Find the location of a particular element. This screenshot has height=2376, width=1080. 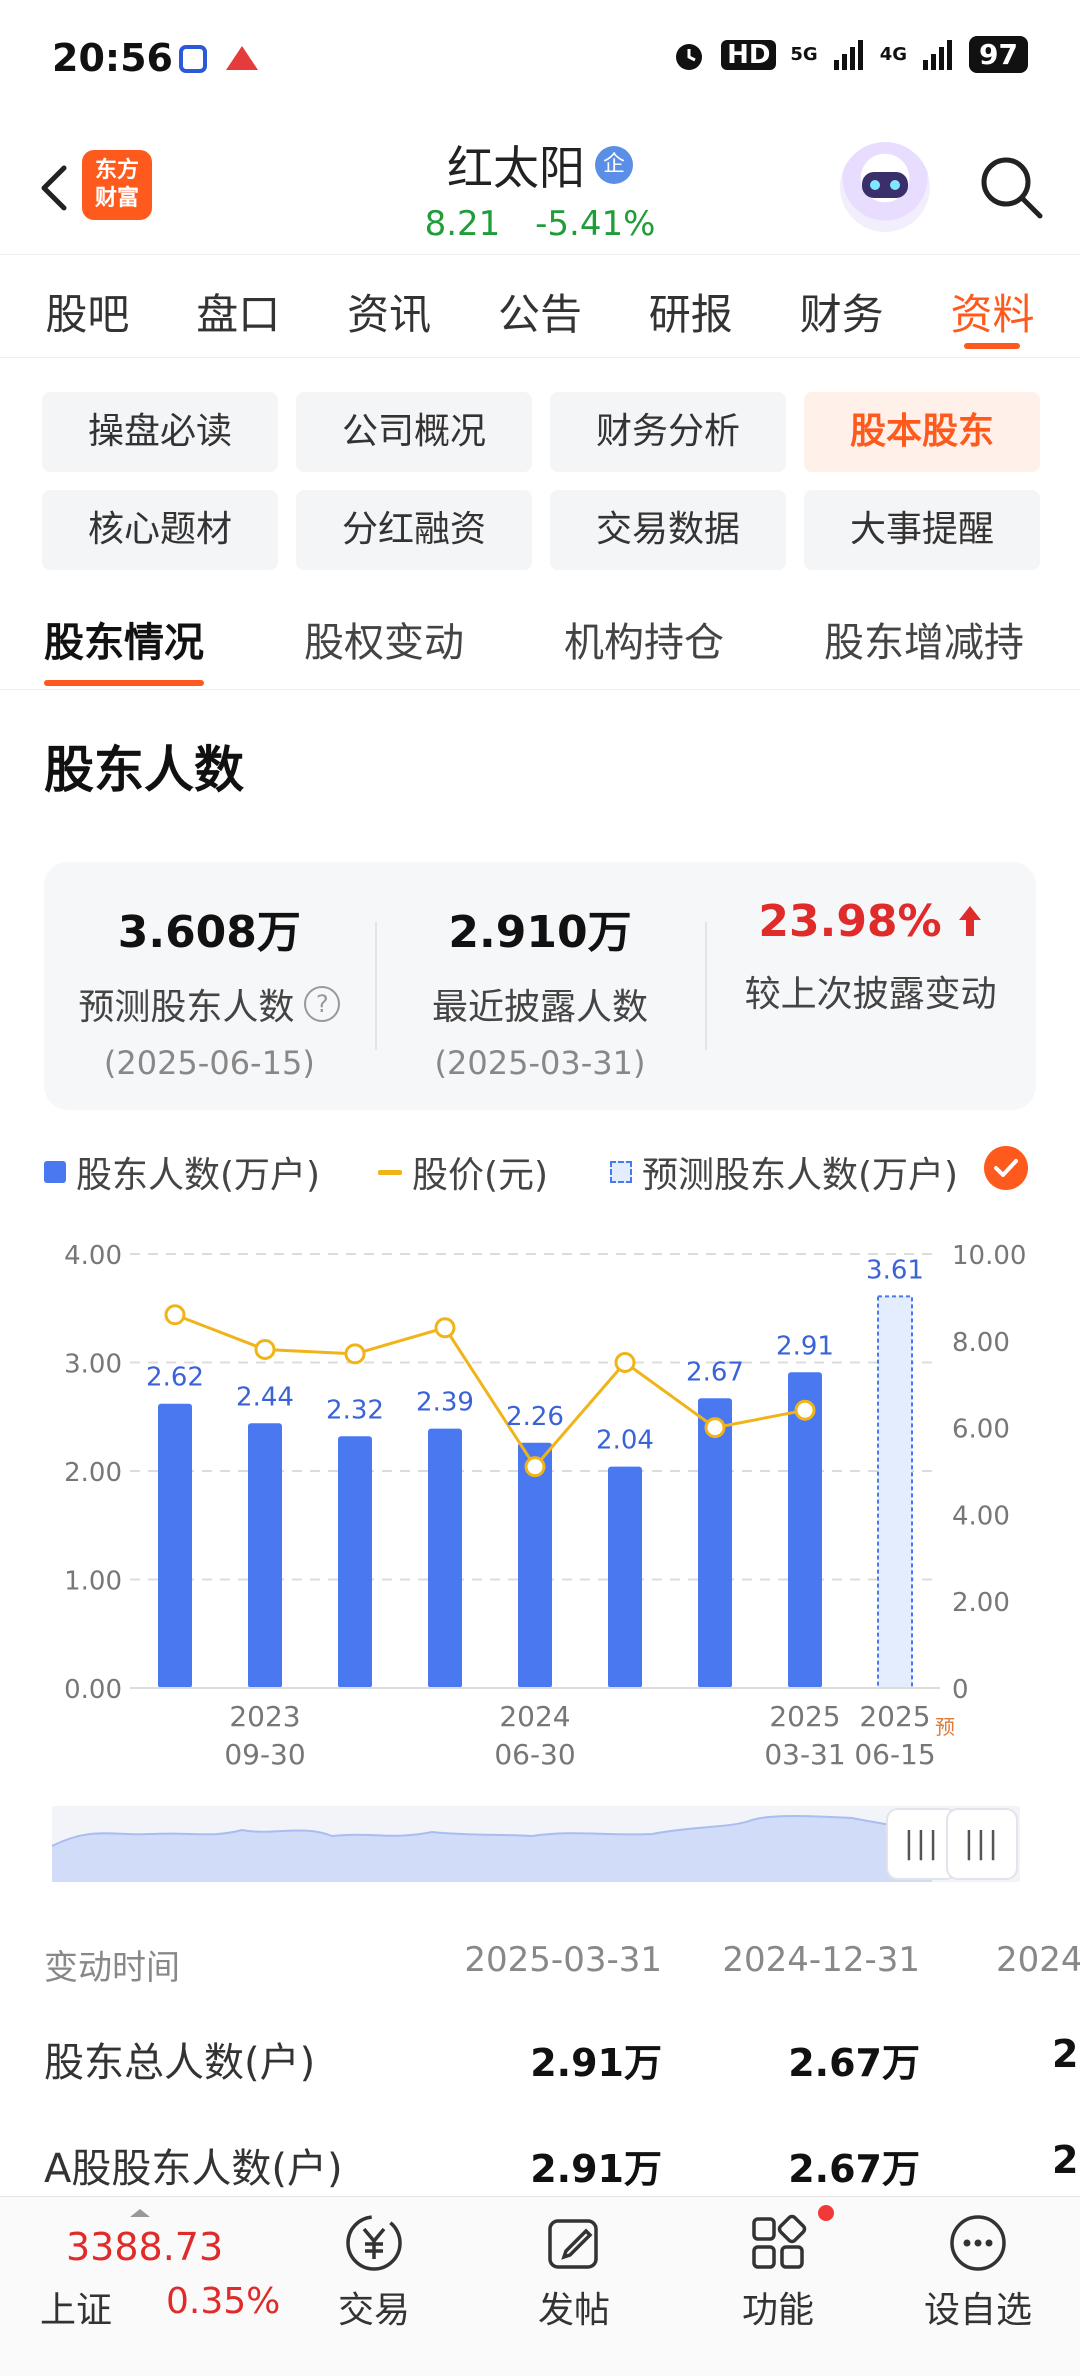

index-change: 0.35% is located at coordinates (223, 2301).